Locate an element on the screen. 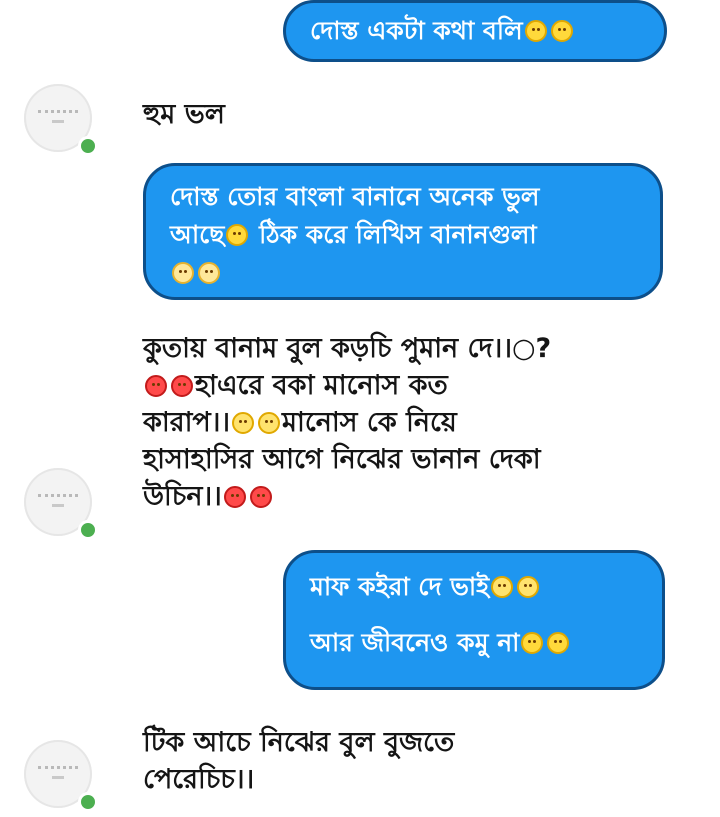  message-line-gap is located at coordinates (474, 615).